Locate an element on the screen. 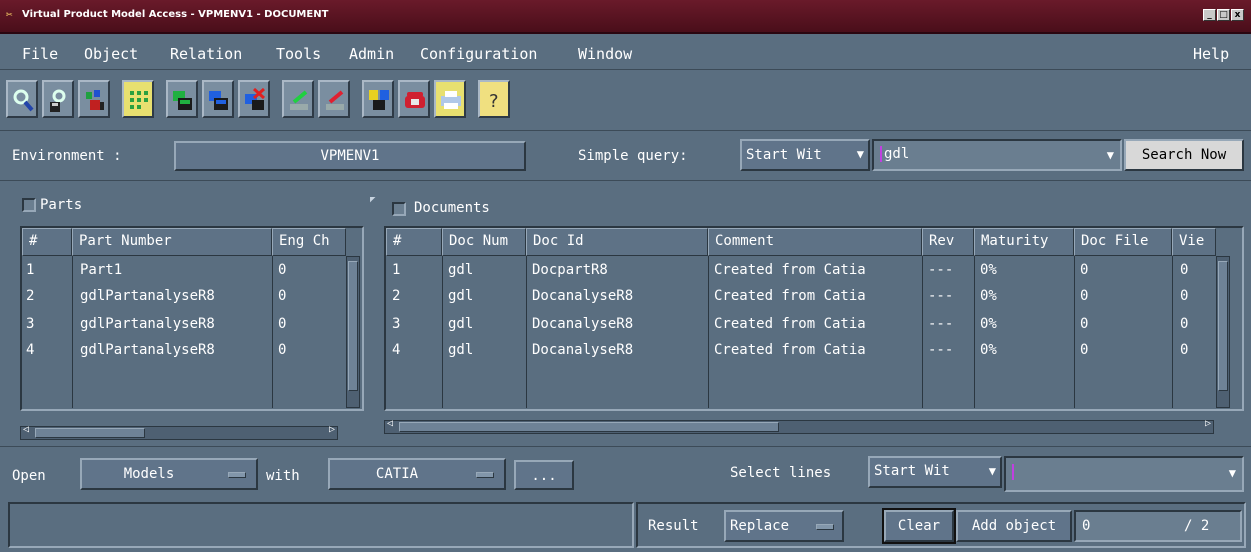  menu-file: File is located at coordinates (40, 54).